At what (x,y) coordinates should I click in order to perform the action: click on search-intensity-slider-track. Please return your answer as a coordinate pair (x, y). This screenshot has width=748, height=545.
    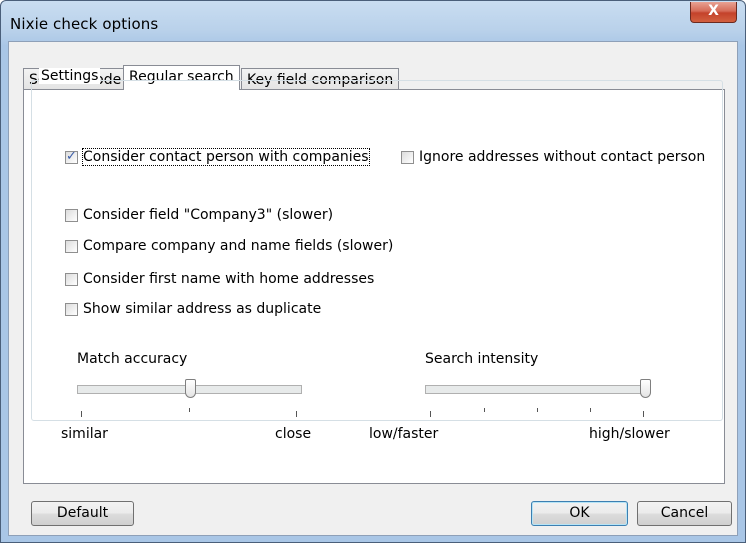
    Looking at the image, I should click on (537, 389).